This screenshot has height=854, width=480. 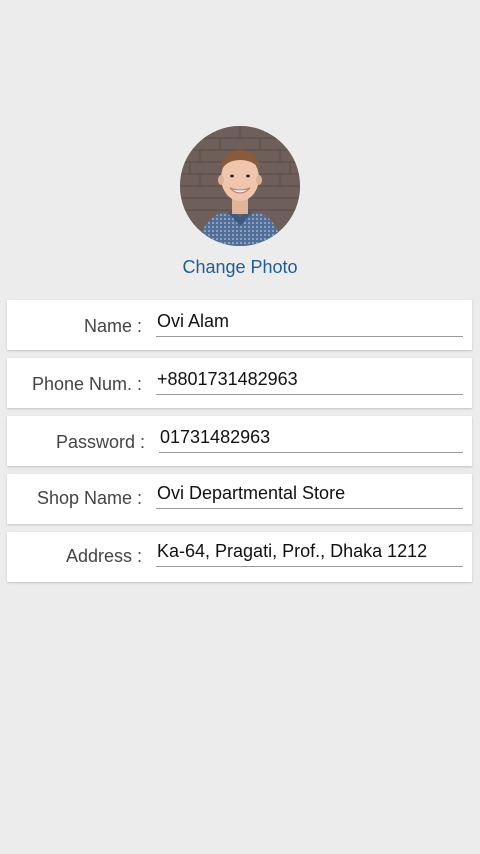 I want to click on profile-photo, so click(x=240, y=186).